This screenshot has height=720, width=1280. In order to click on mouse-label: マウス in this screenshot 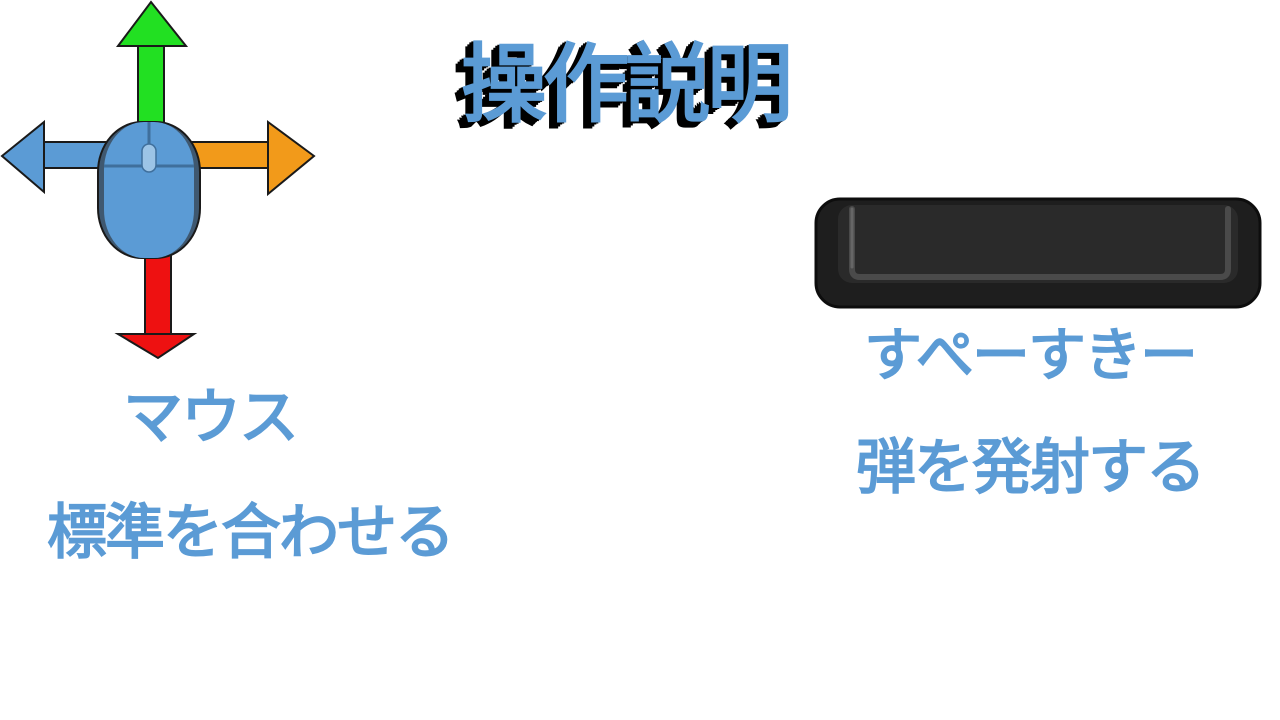, I will do `click(211, 418)`.